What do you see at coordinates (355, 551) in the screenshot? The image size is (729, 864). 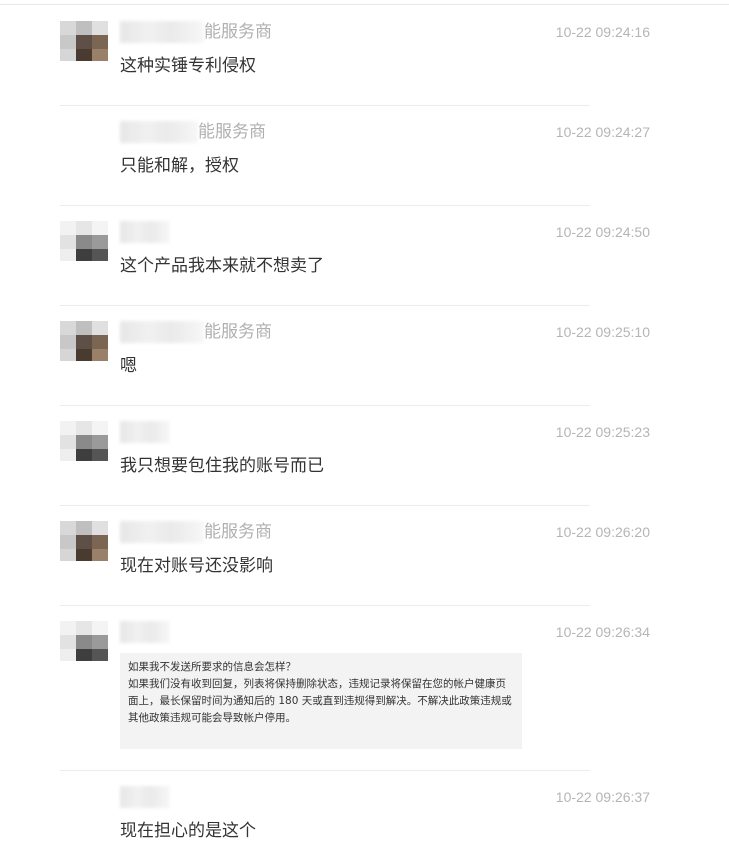 I see `chat-message: 能服务商 10-22 09:26:20 现在对账号还没影响` at bounding box center [355, 551].